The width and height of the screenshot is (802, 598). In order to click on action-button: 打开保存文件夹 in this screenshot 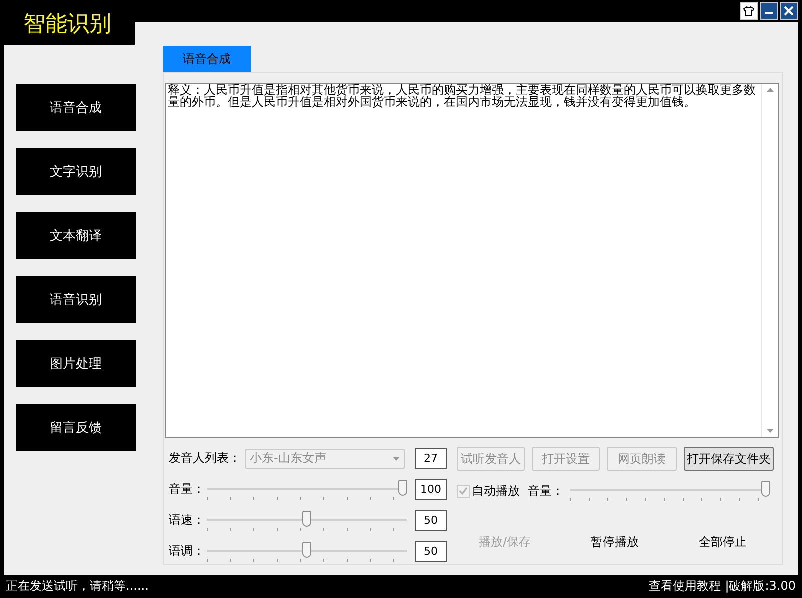, I will do `click(729, 459)`.